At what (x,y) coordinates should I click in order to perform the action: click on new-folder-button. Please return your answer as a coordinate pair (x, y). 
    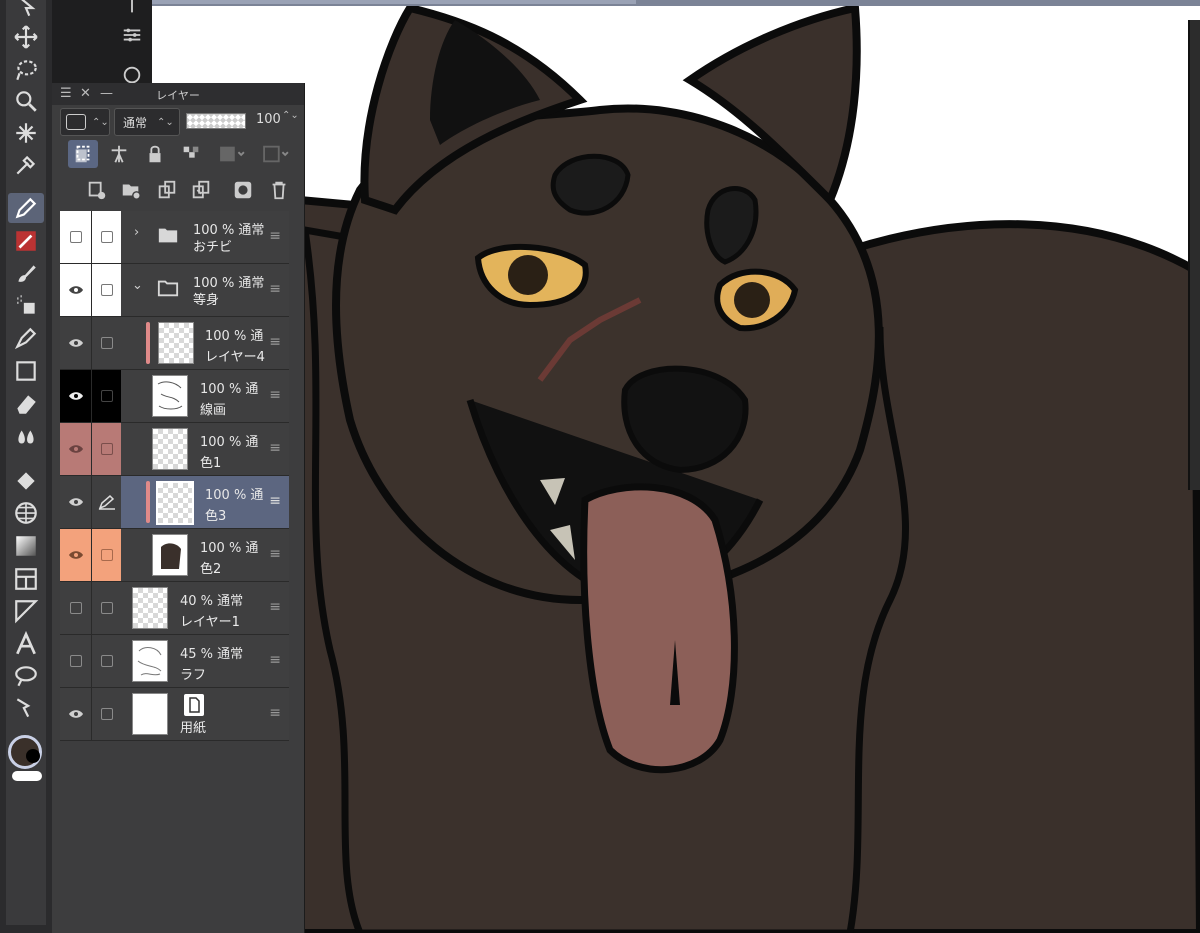
    Looking at the image, I should click on (131, 190).